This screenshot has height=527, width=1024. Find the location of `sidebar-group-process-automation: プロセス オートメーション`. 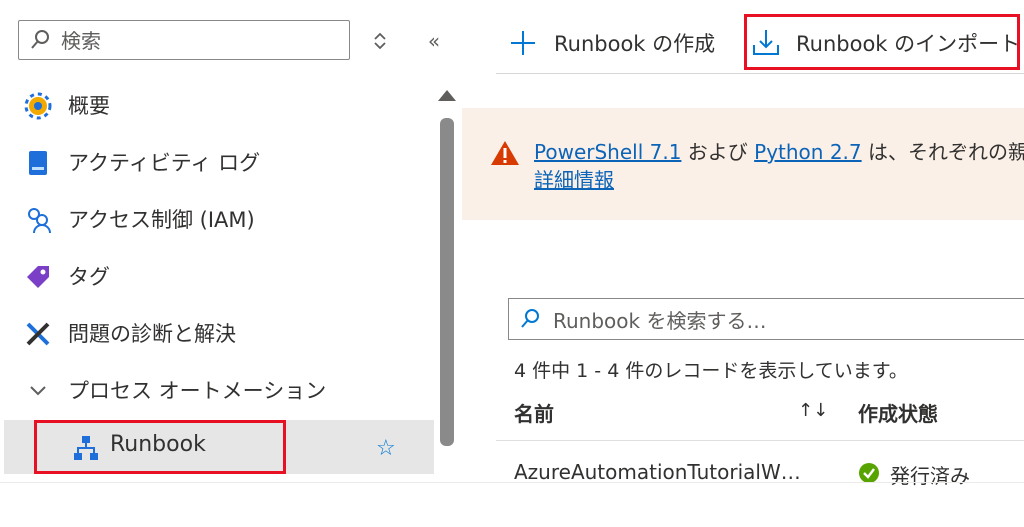

sidebar-group-process-automation: プロセス オートメーション is located at coordinates (218, 391).